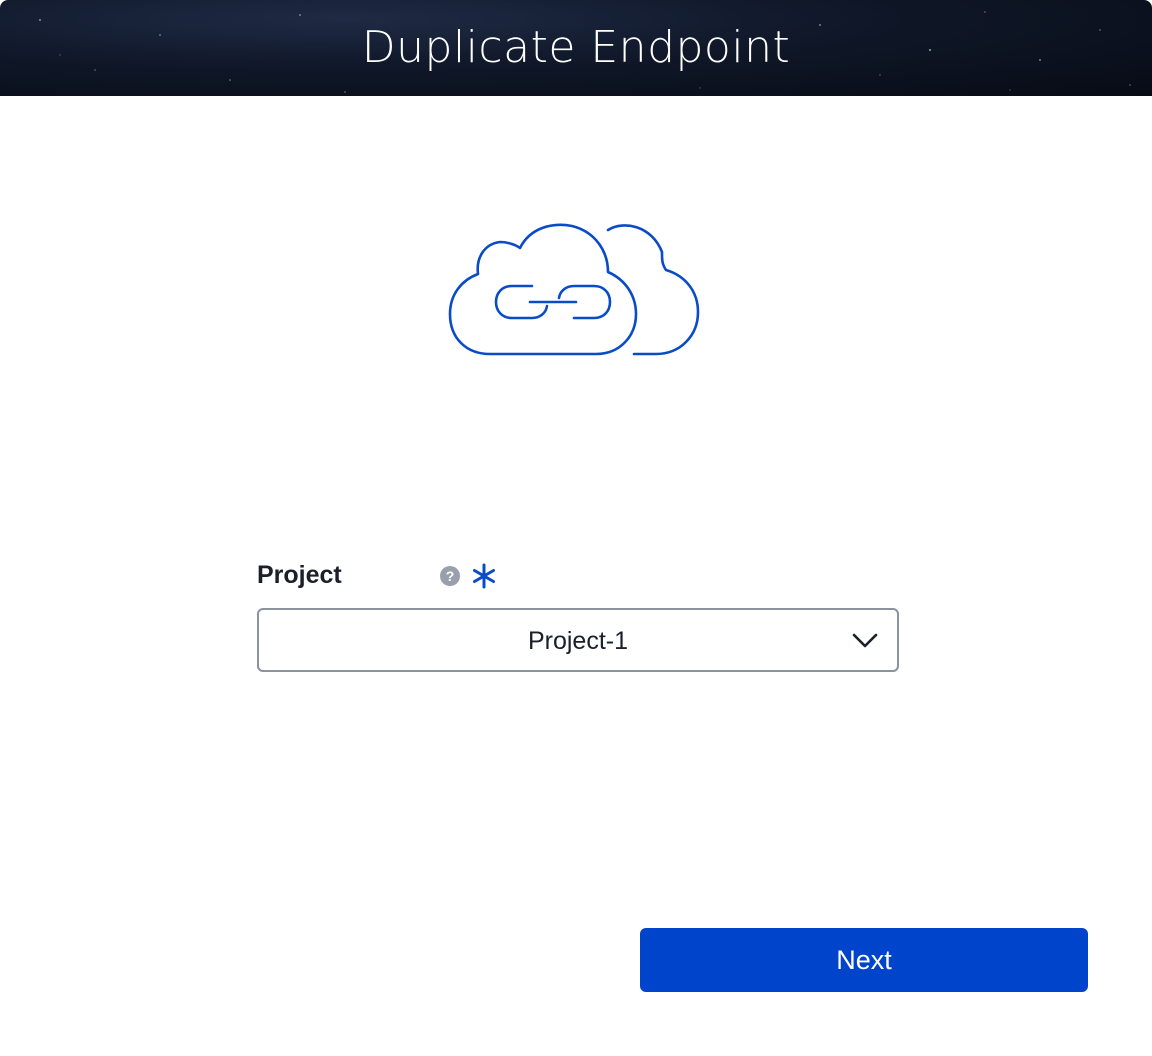 This screenshot has height=1056, width=1152. I want to click on chevron-down-icon, so click(865, 640).